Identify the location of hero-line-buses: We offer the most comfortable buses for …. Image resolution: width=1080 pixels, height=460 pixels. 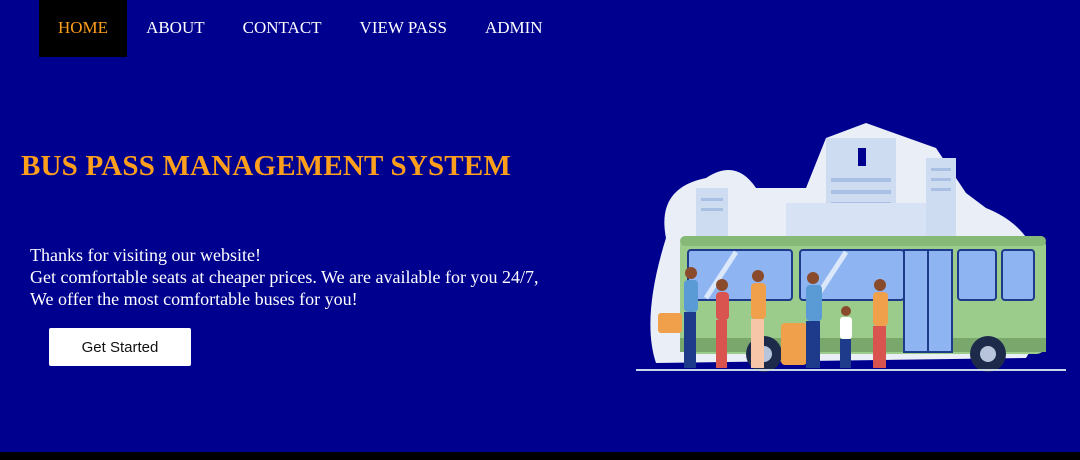
(194, 299).